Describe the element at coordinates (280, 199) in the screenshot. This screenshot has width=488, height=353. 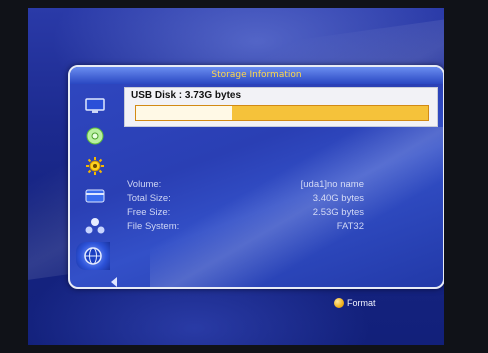
I see `info-row-total-size: Total Size: 3.40G bytes` at that location.